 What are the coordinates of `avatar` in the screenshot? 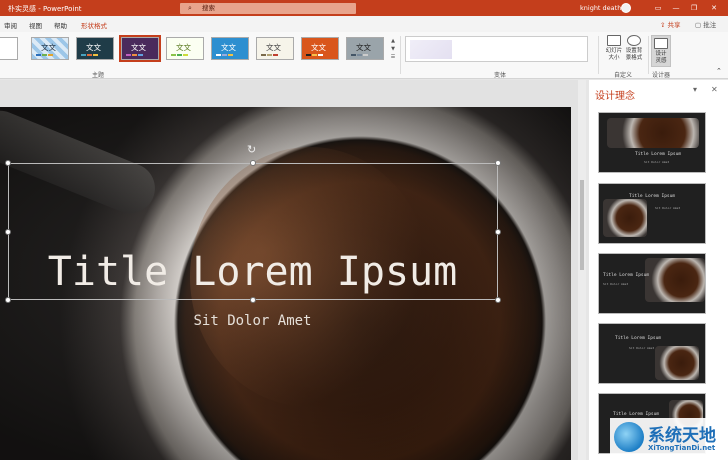 It's located at (626, 8).